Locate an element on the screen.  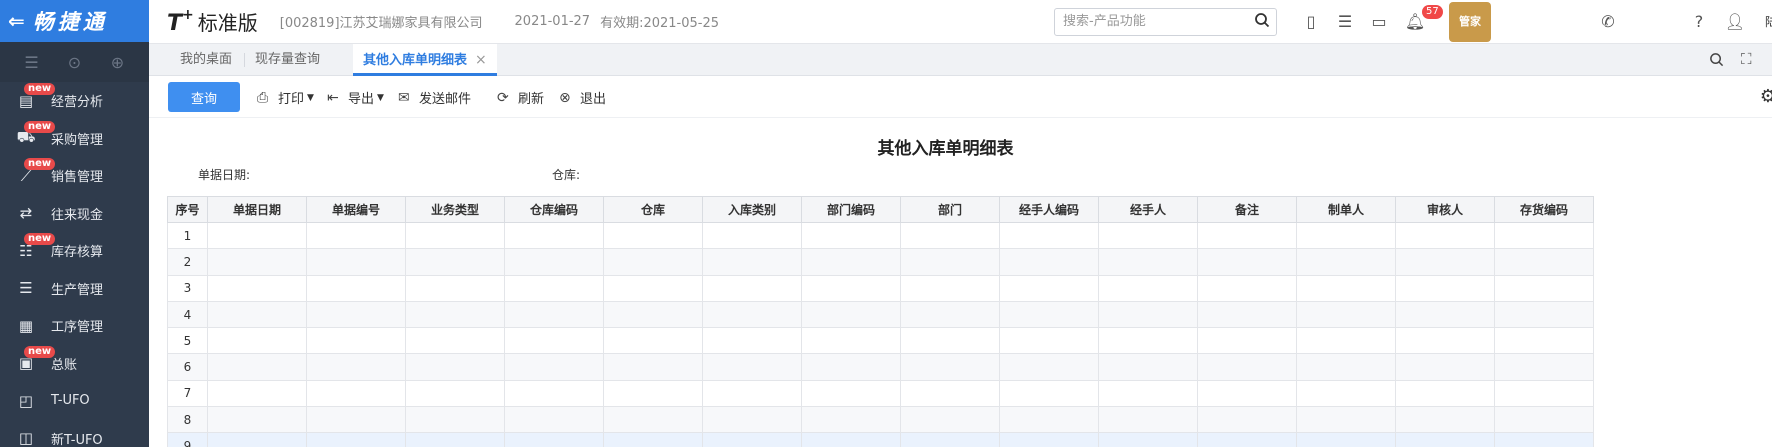
message-icon: ▭ is located at coordinates (1379, 22).